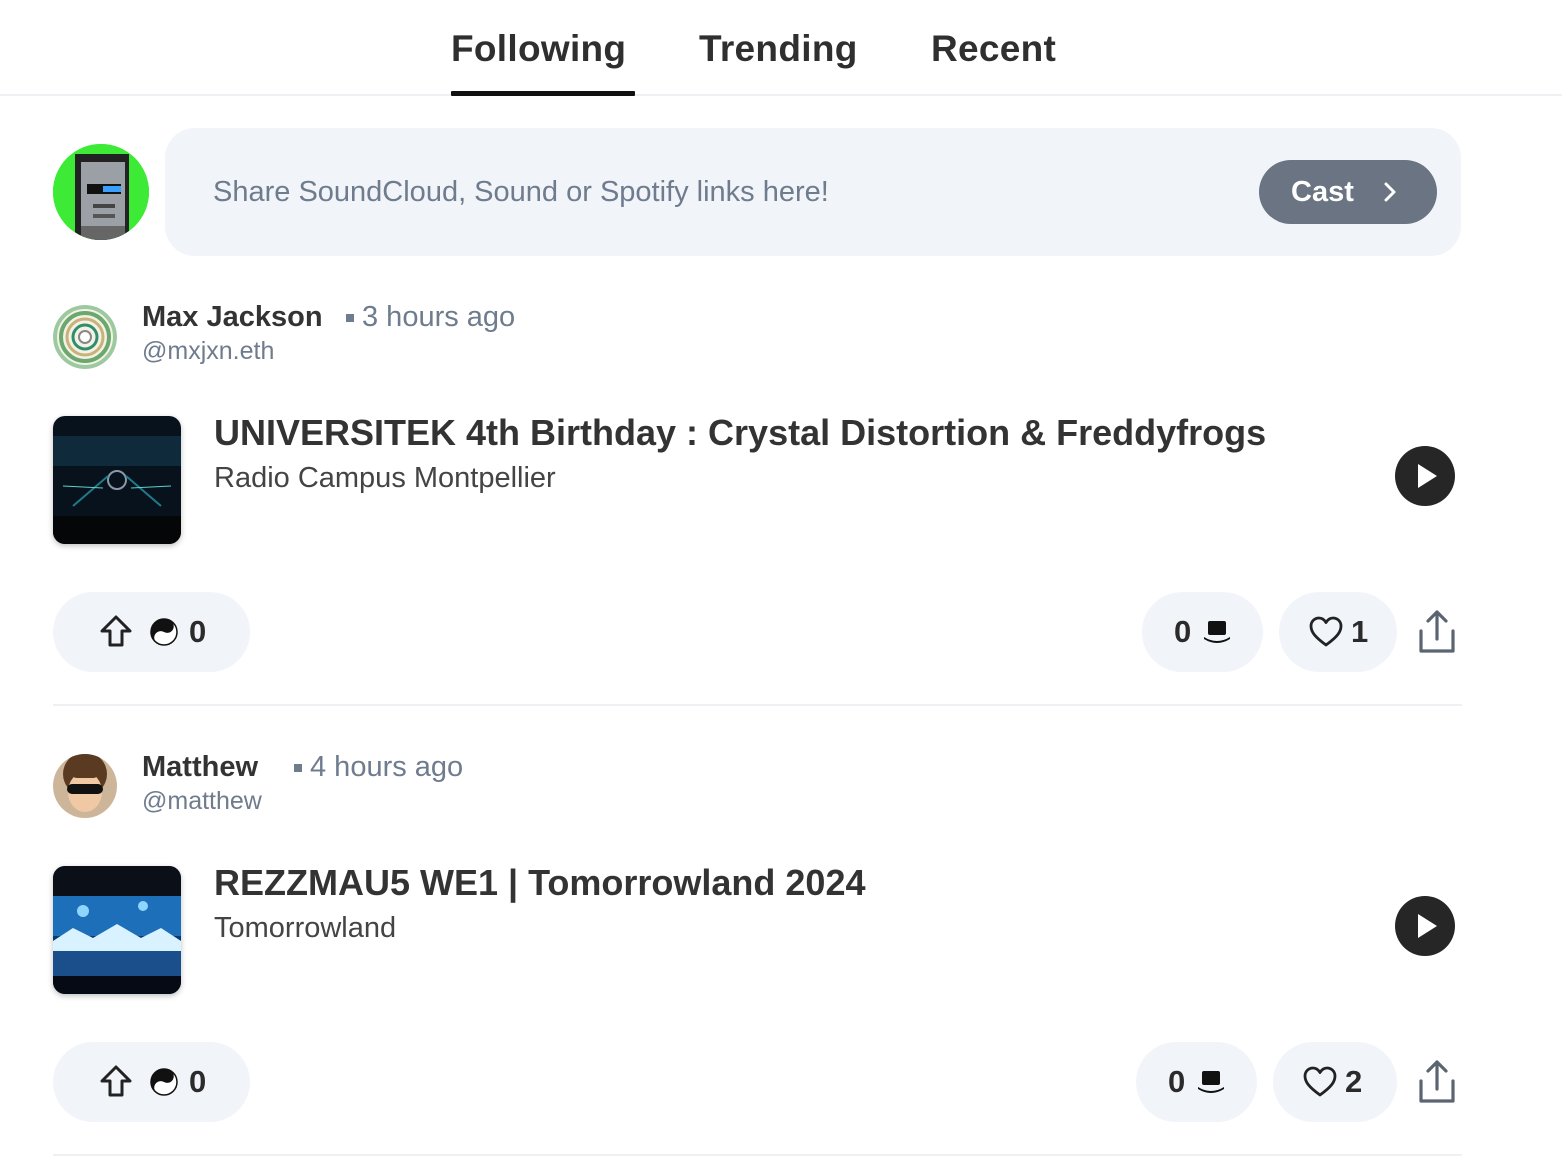 The image size is (1562, 1170). Describe the element at coordinates (543, 93) in the screenshot. I see `active-tab-indicator` at that location.